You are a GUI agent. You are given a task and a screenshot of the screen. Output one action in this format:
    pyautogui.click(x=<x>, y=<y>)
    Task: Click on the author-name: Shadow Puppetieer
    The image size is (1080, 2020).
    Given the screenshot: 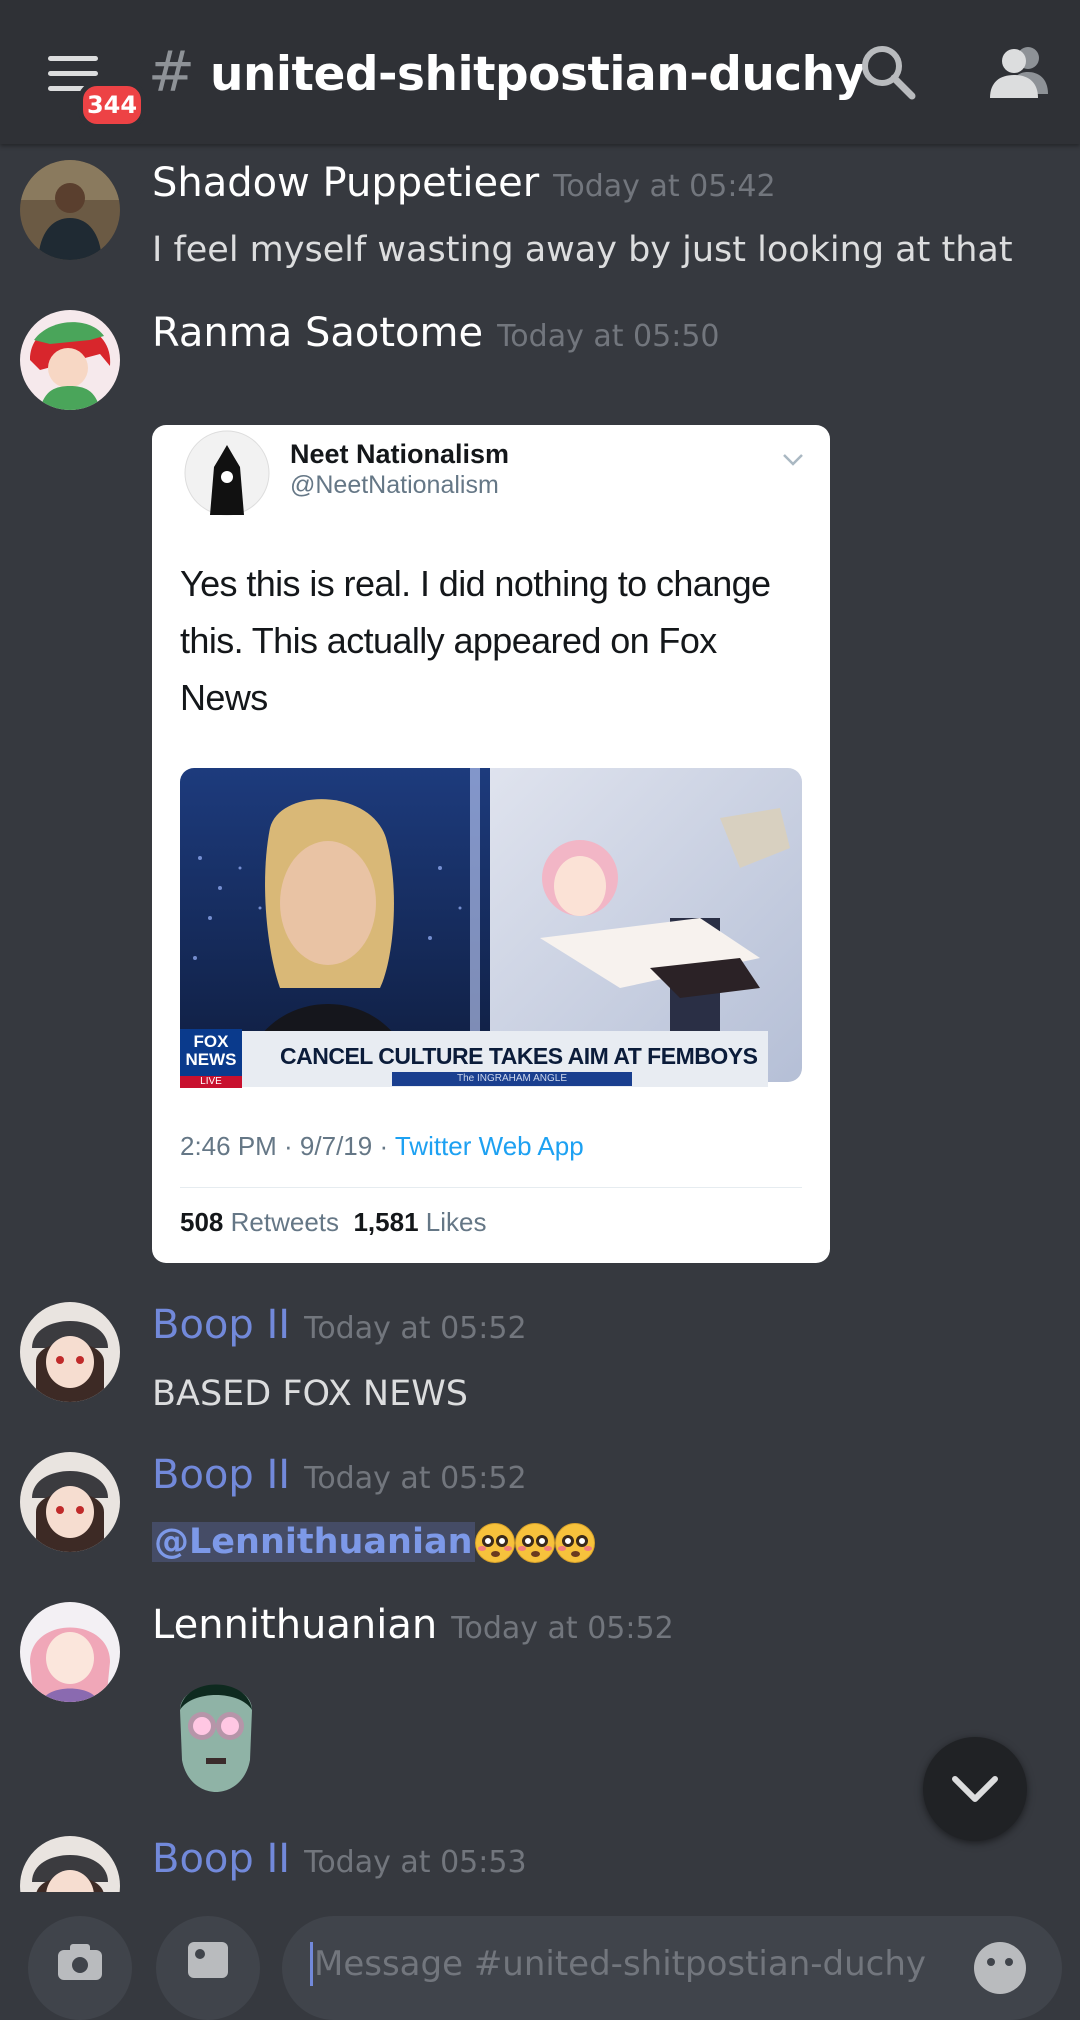 What is the action you would take?
    pyautogui.click(x=345, y=183)
    